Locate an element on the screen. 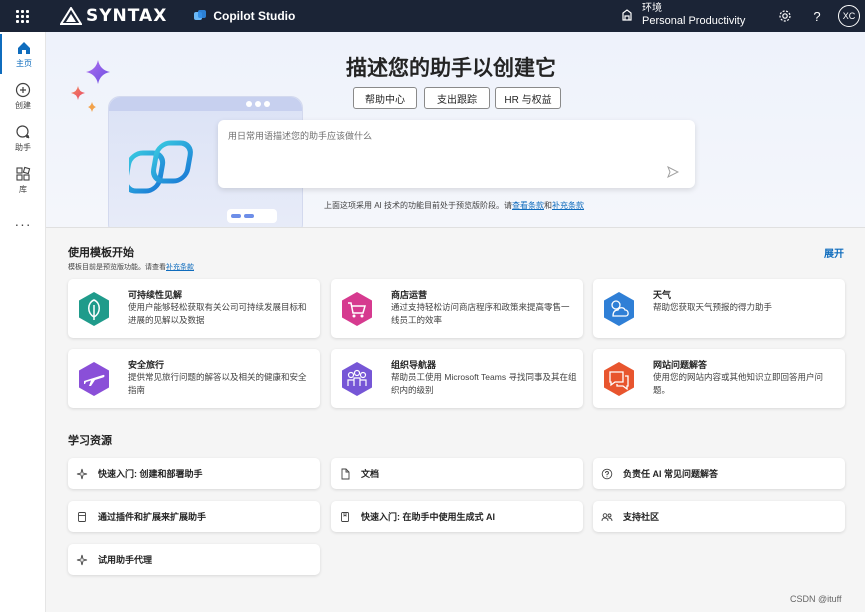 The image size is (865, 612). disclaimer-and: 和 is located at coordinates (548, 205).